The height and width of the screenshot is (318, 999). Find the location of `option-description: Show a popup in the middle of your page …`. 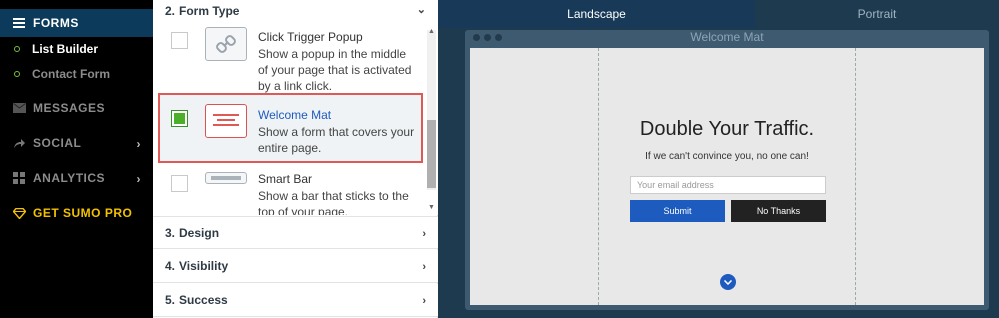

option-description: Show a popup in the middle of your page … is located at coordinates (335, 70).